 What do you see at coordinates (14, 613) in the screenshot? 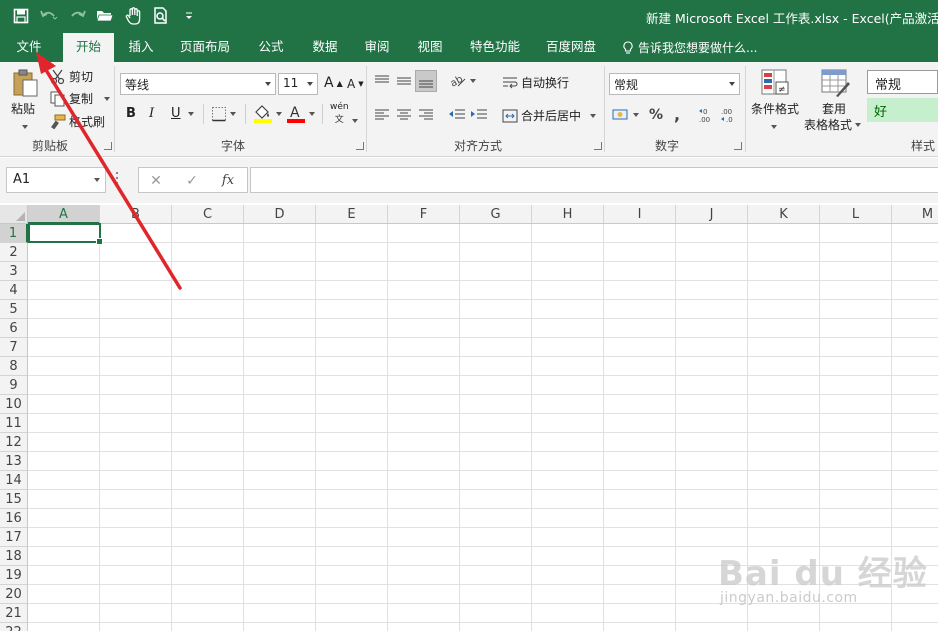
I see `row-header-21: 21` at bounding box center [14, 613].